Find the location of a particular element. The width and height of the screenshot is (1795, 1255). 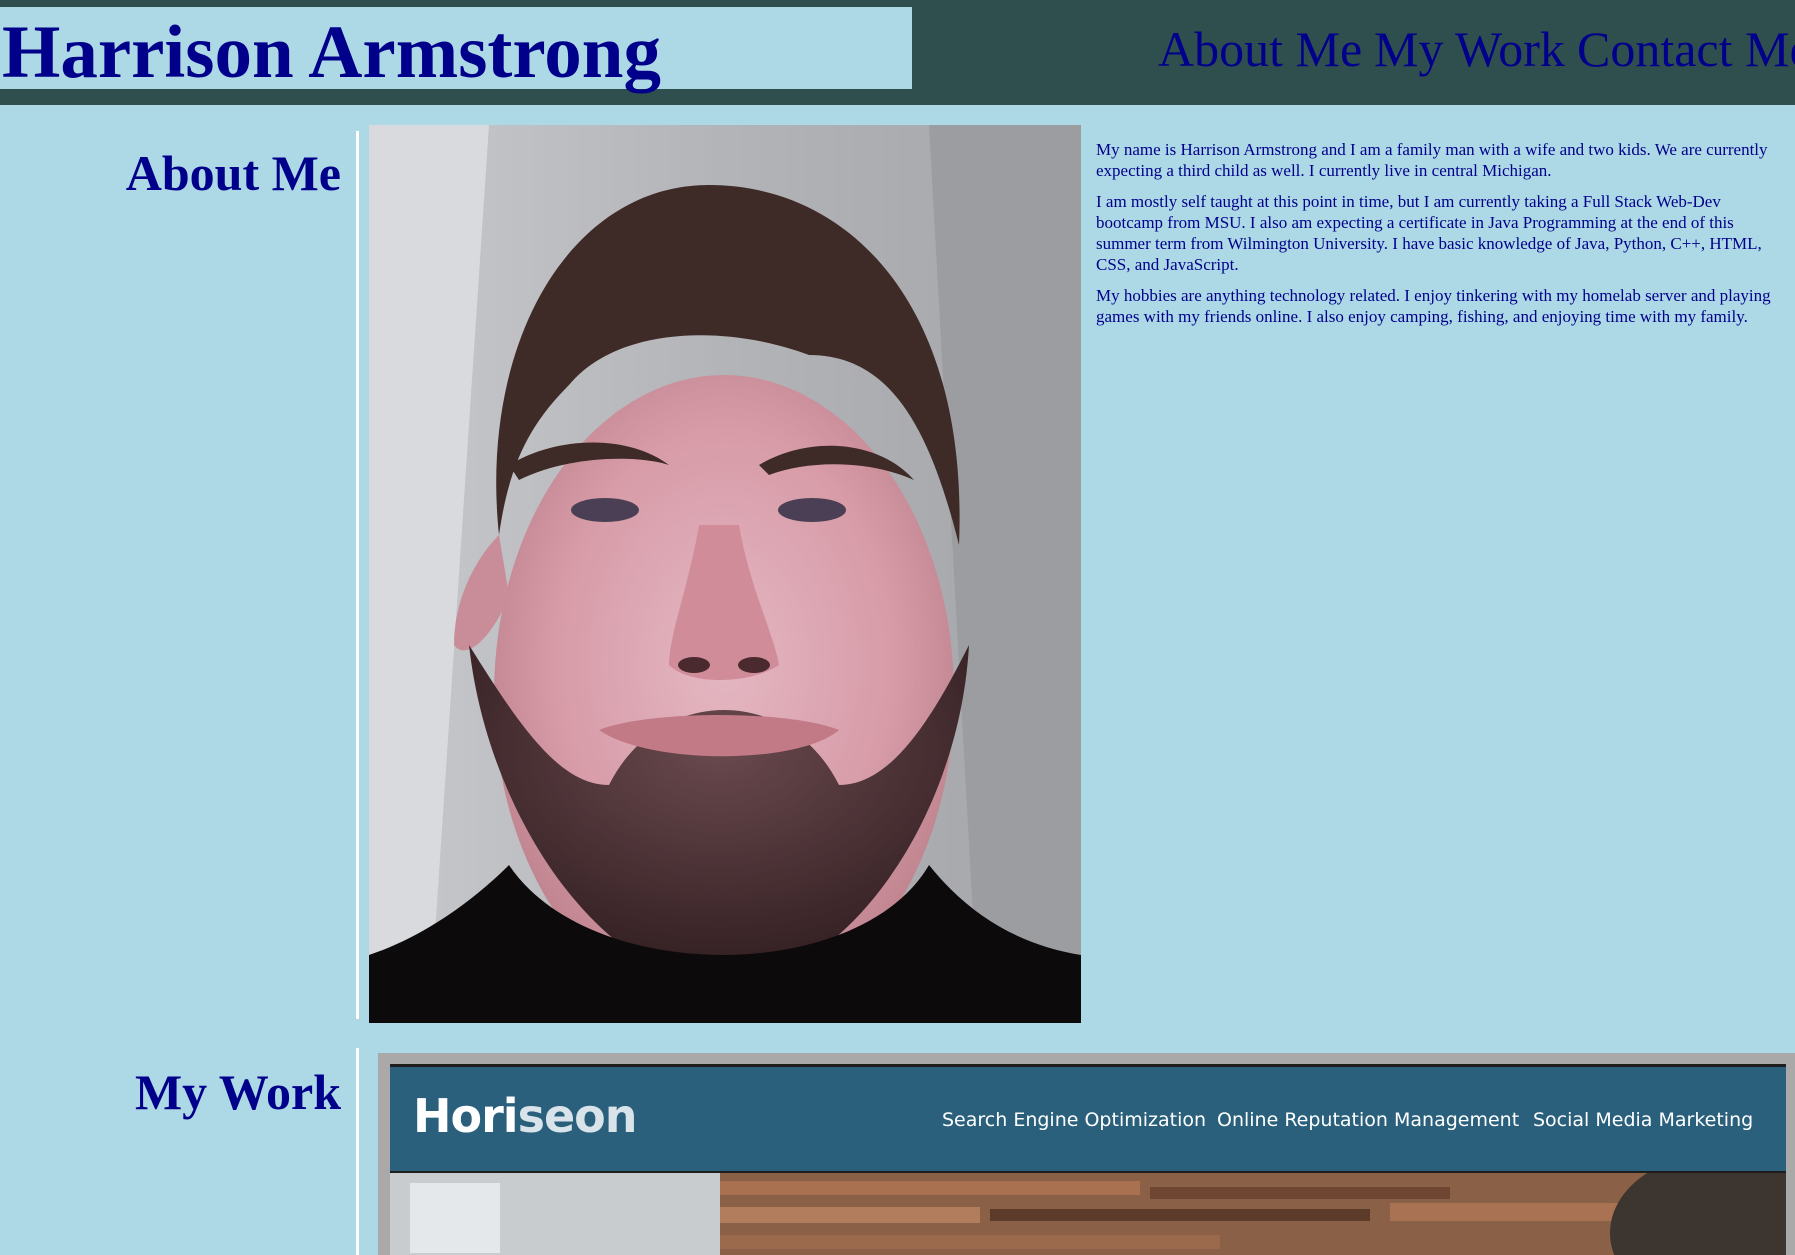

work-heading: My Work is located at coordinates (237, 1092).